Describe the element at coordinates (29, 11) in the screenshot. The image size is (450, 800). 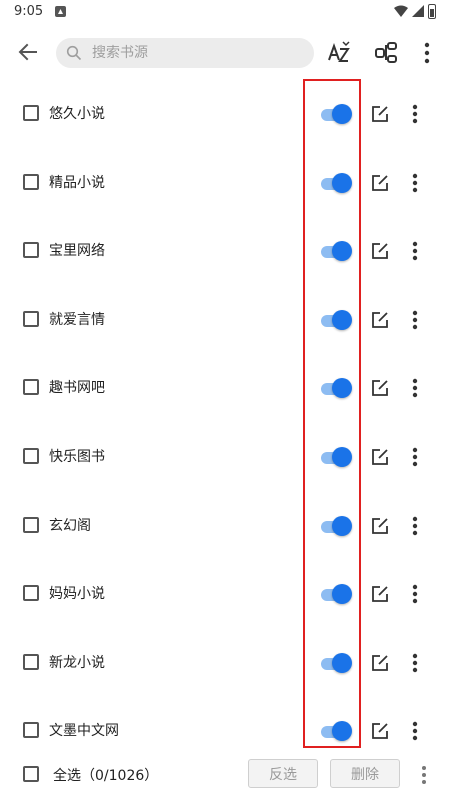
I see `status-time: 9:05` at that location.